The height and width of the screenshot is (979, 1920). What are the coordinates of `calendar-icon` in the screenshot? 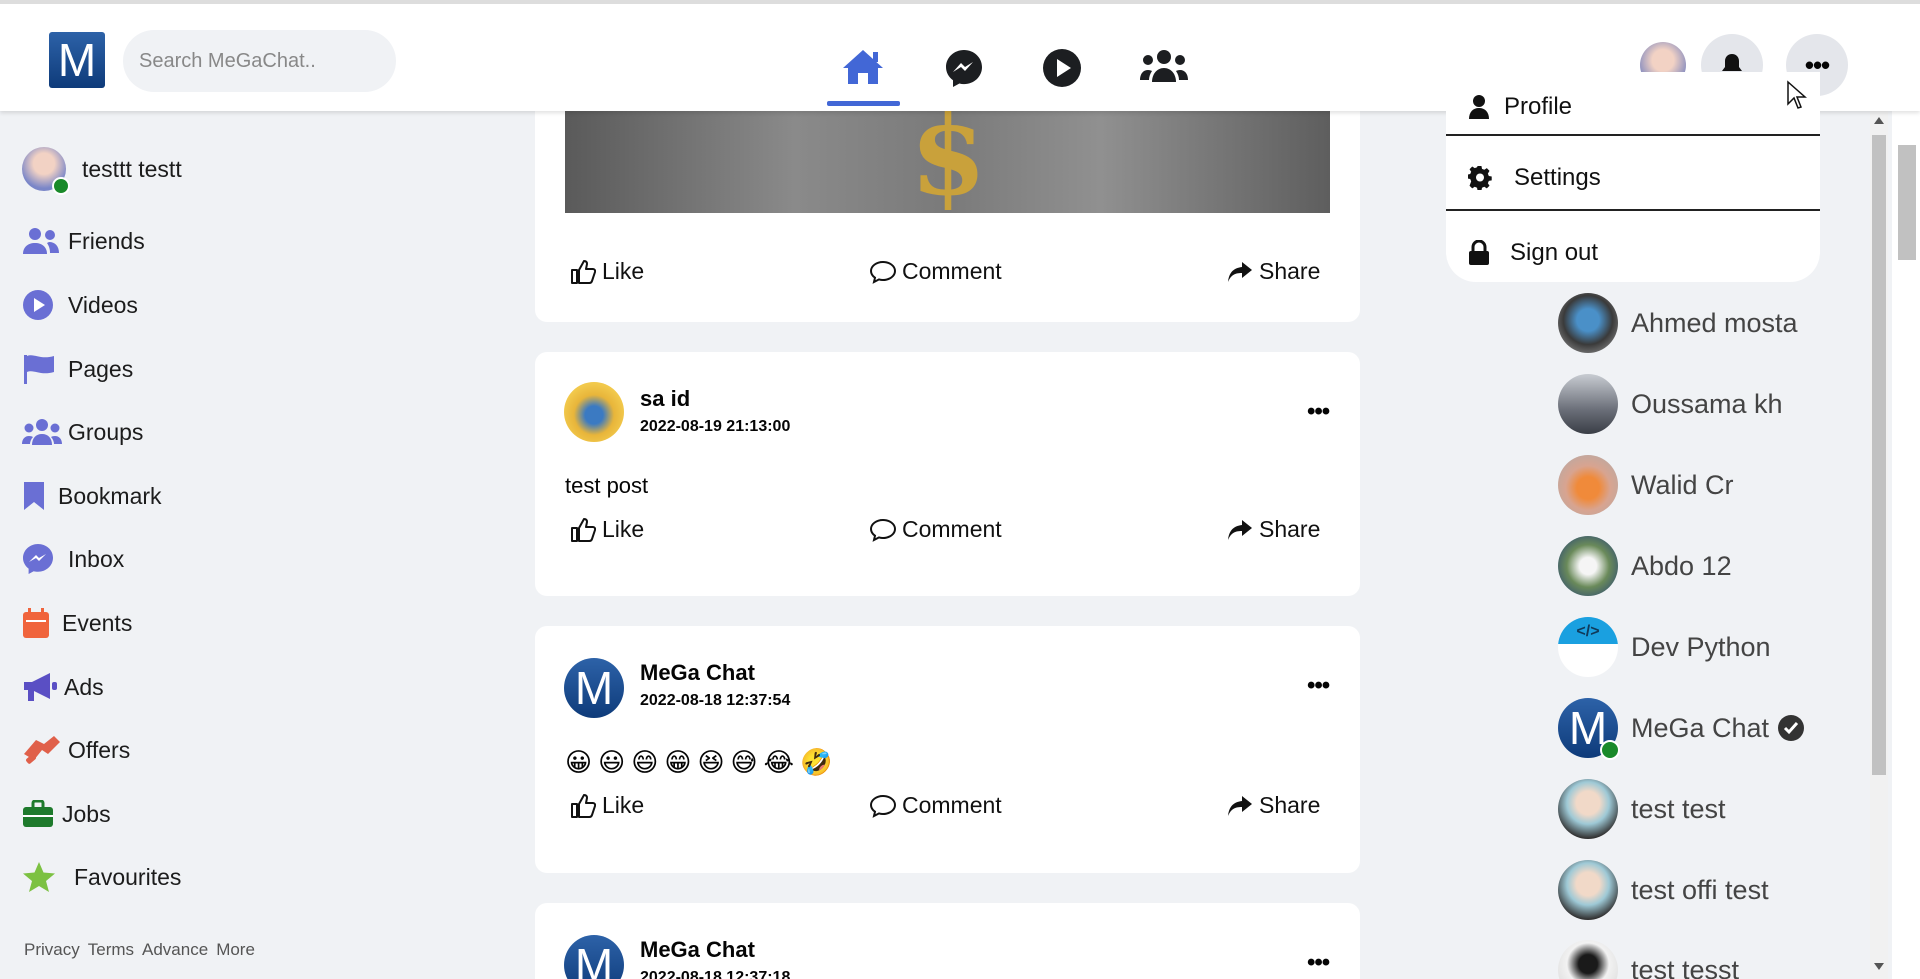 It's located at (36, 623).